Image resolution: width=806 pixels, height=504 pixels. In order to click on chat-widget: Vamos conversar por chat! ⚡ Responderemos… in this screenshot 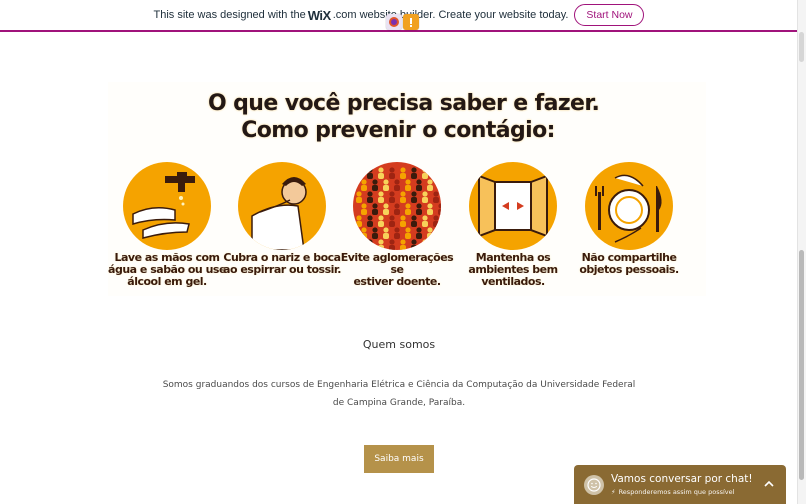, I will do `click(680, 484)`.